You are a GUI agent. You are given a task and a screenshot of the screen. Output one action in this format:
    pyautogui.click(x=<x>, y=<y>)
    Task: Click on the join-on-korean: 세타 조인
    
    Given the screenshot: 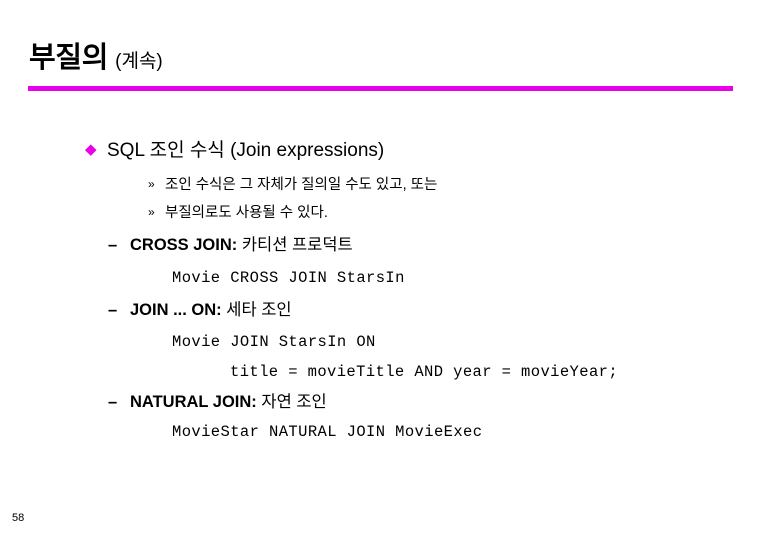 What is the action you would take?
    pyautogui.click(x=257, y=310)
    